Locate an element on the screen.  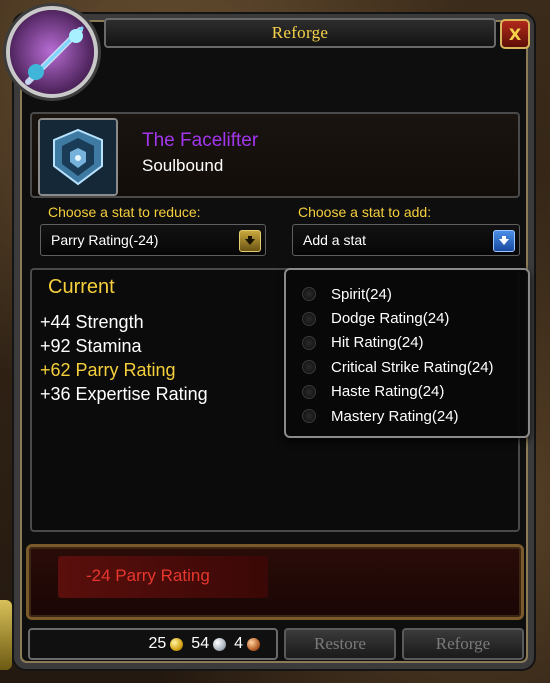
adjacent-frame-edge is located at coordinates (6, 635).